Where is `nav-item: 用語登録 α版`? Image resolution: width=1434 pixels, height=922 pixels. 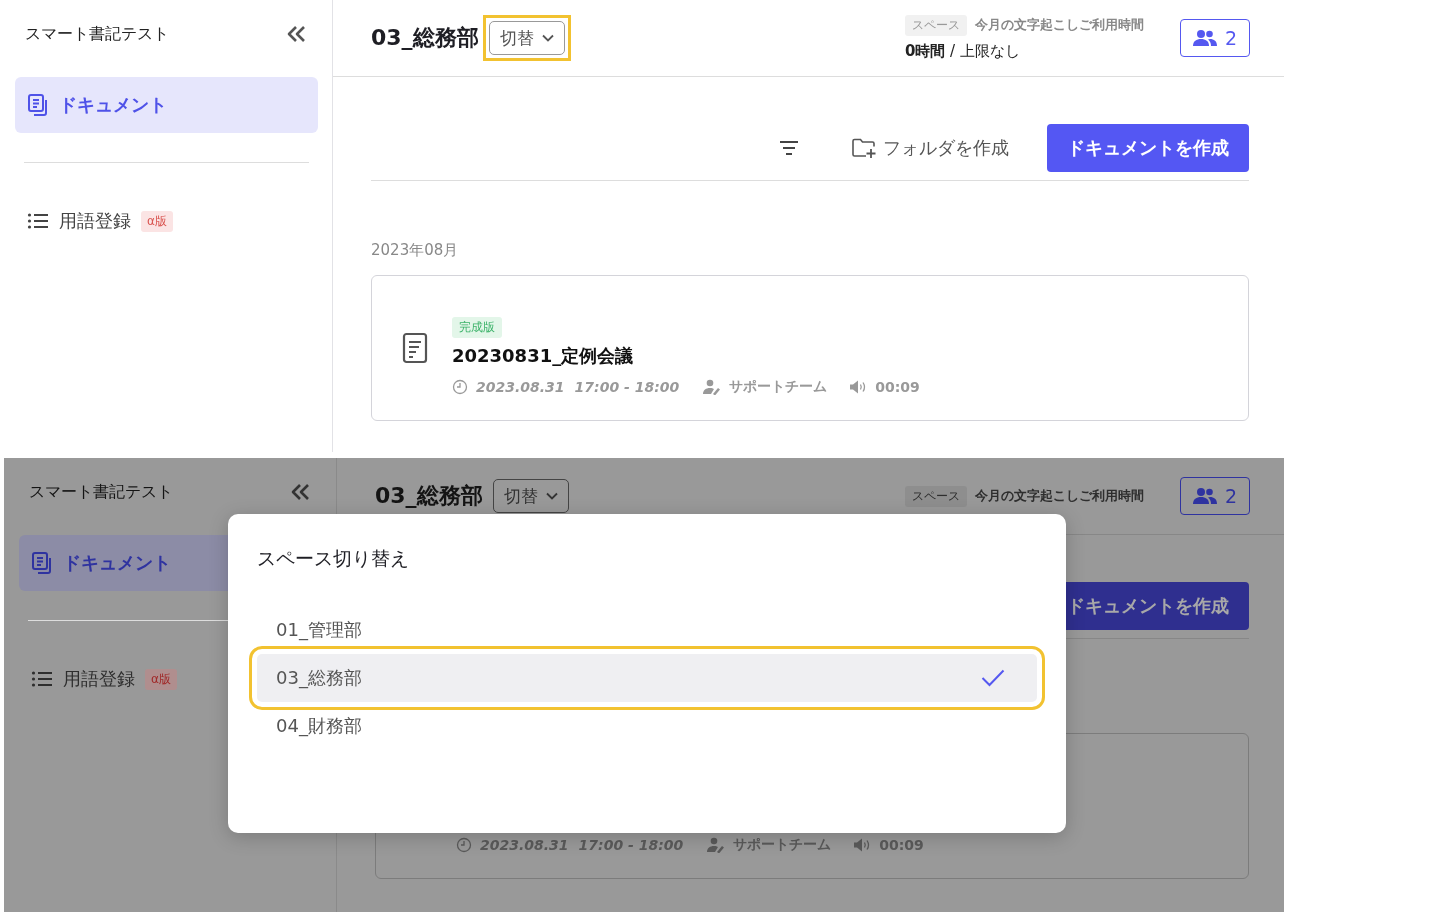
nav-item: 用語登録 α版 is located at coordinates (166, 221).